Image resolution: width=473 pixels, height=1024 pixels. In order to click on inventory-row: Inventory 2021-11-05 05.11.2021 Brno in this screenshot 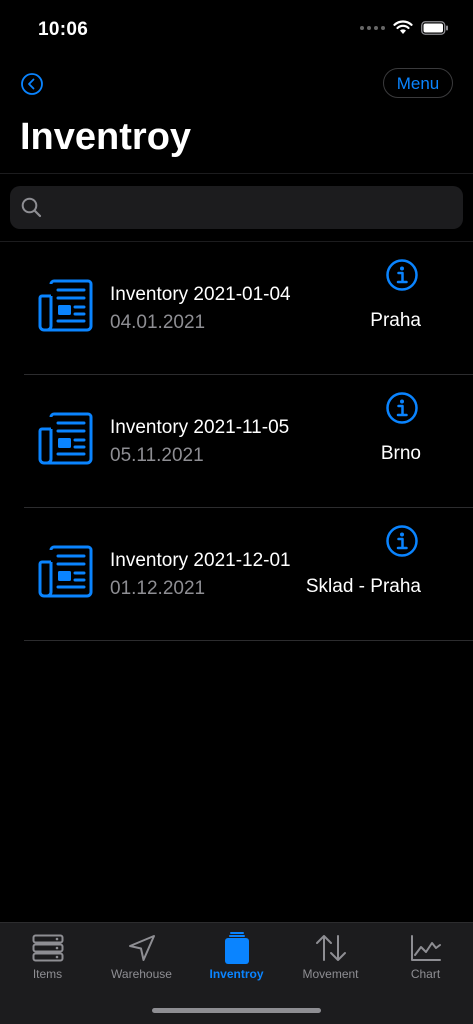, I will do `click(236, 441)`.